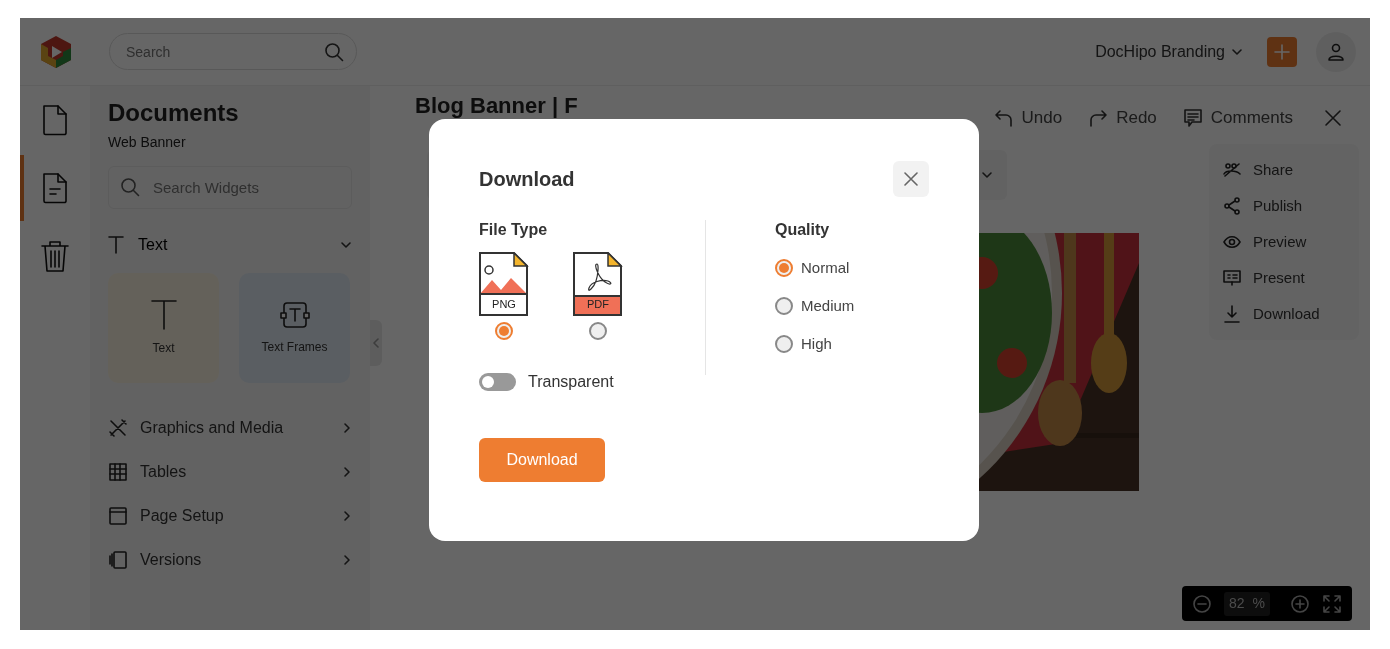 The height and width of the screenshot is (649, 1390). What do you see at coordinates (1237, 603) in the screenshot?
I see `zoom-value: 82` at bounding box center [1237, 603].